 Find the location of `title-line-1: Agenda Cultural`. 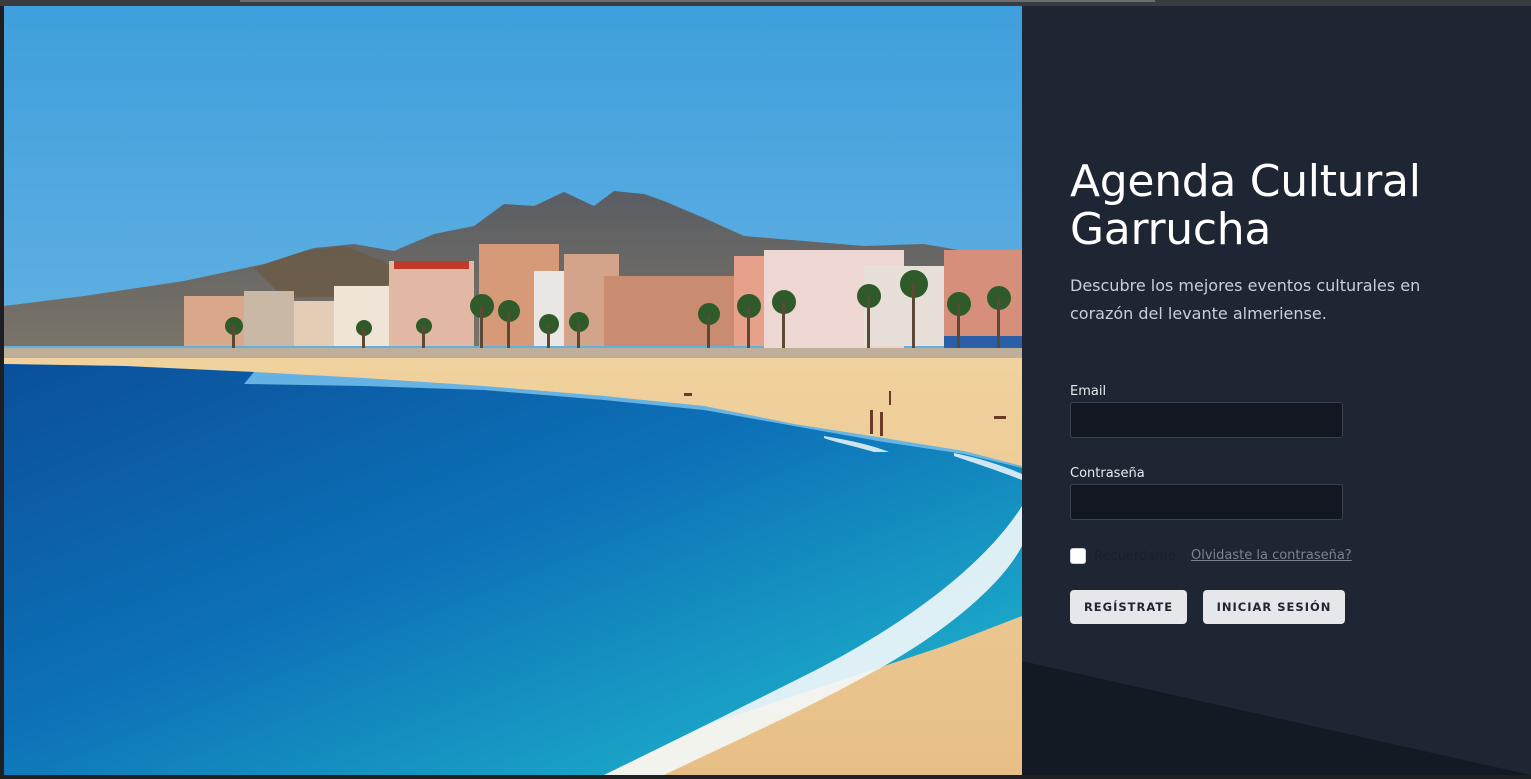

title-line-1: Agenda Cultural is located at coordinates (1245, 181).